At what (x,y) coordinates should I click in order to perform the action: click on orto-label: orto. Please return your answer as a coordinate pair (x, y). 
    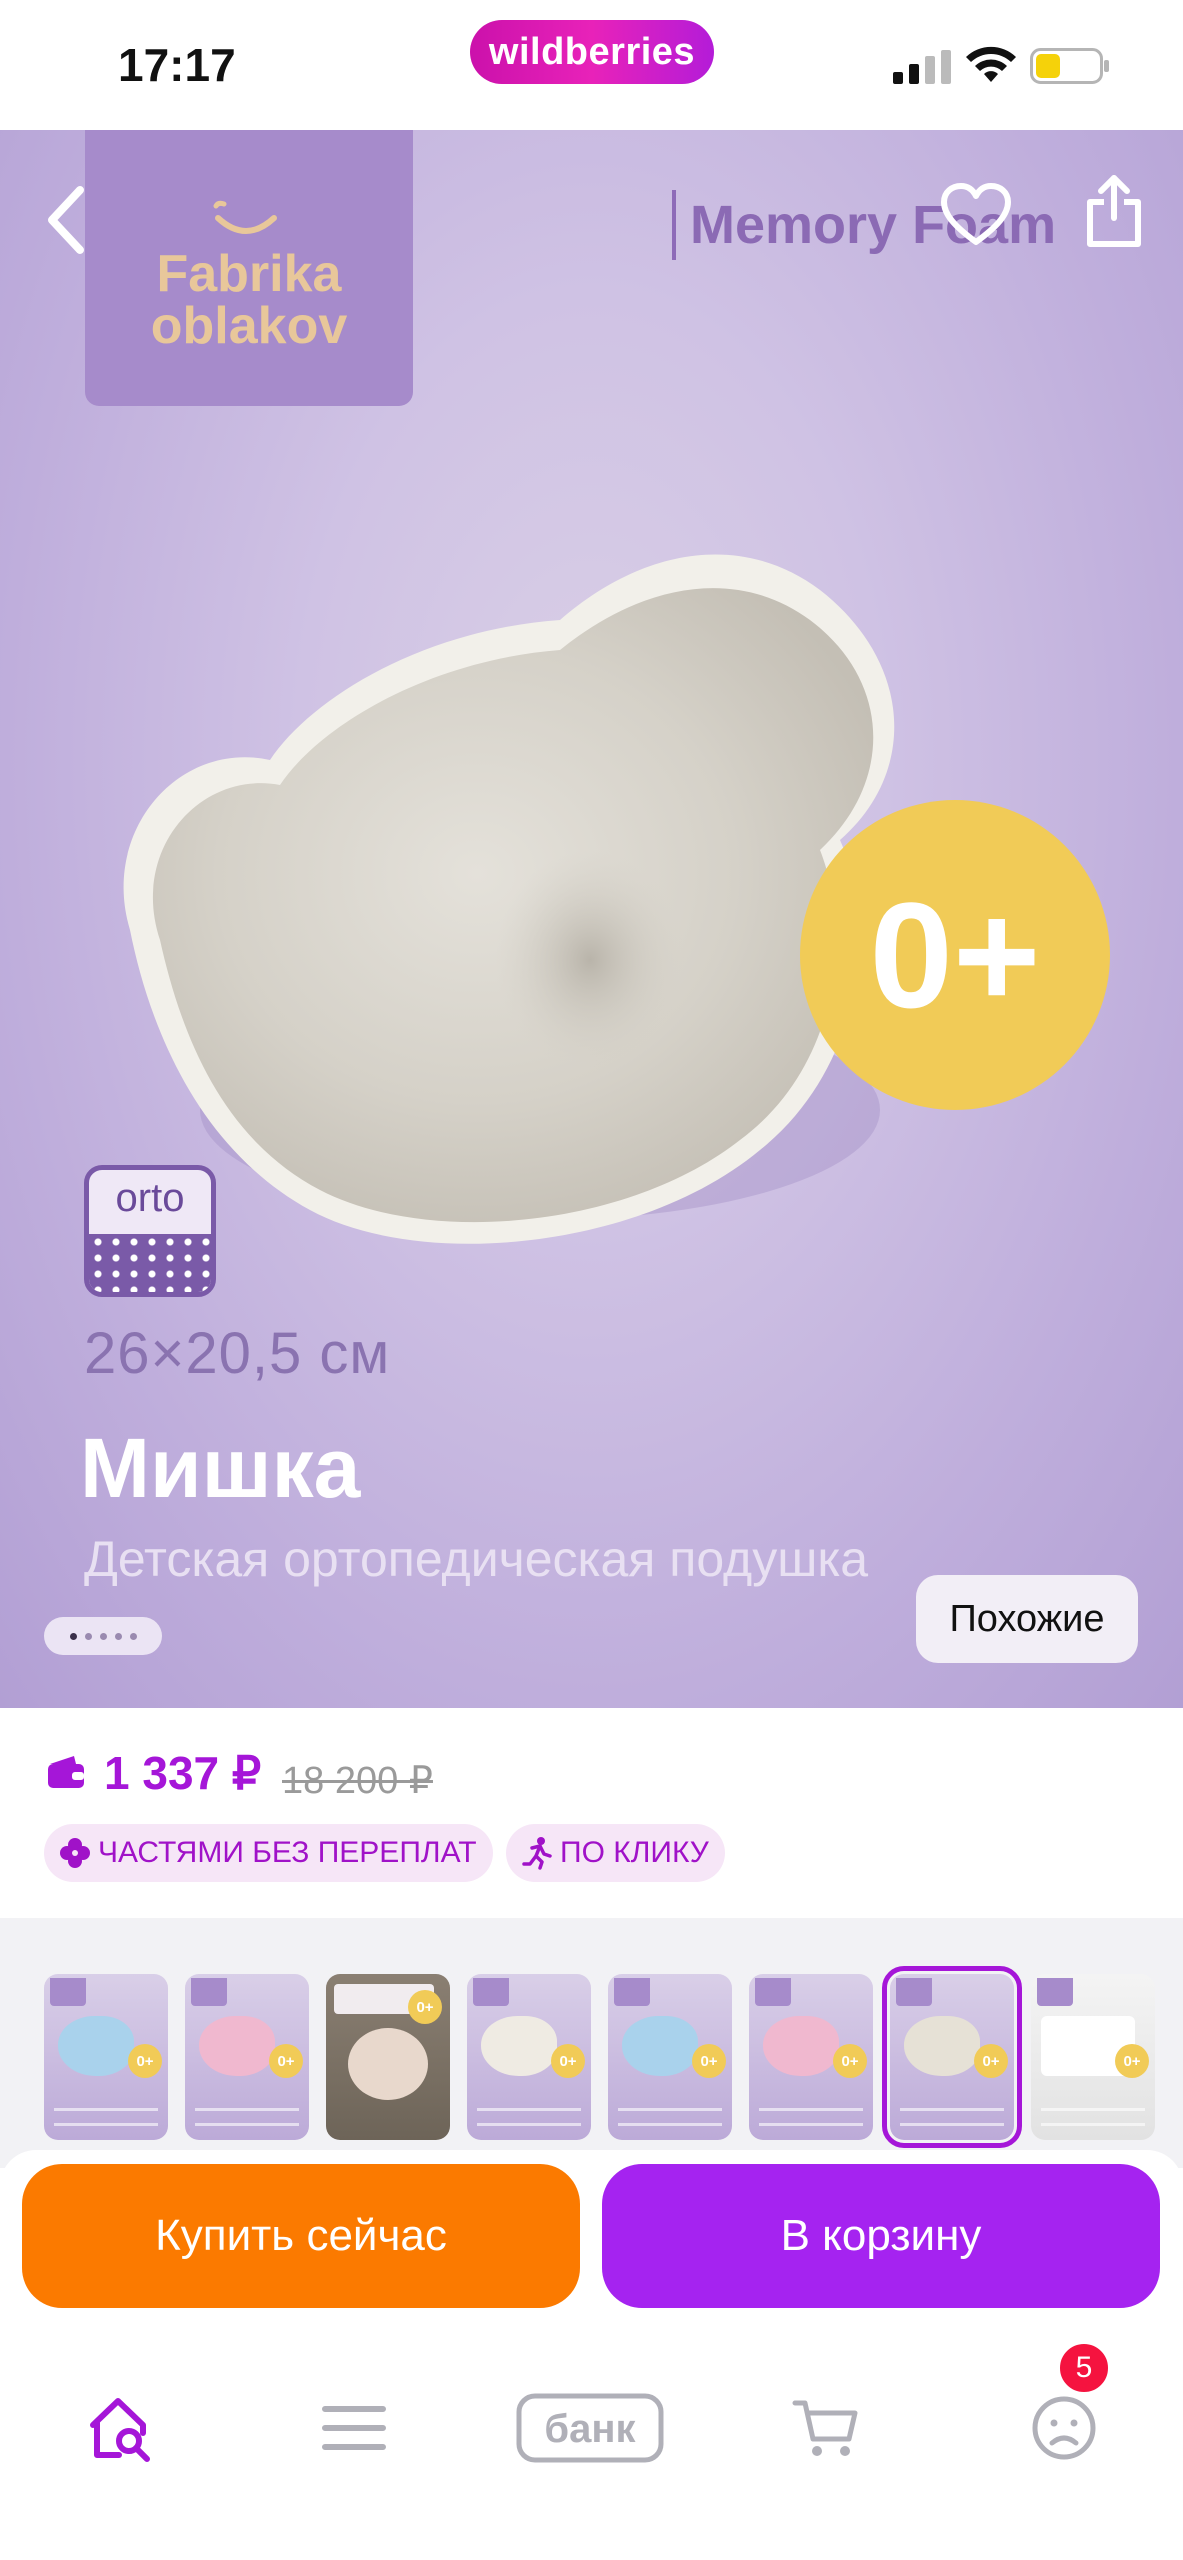
    Looking at the image, I should click on (150, 1198).